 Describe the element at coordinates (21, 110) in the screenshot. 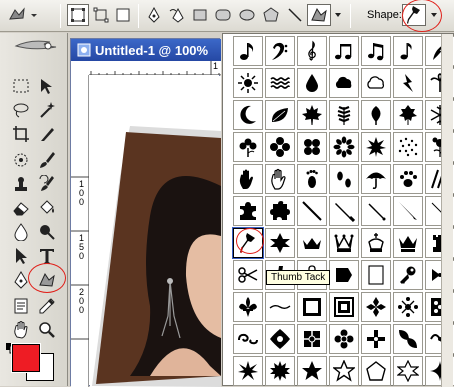

I see `lasso-tool` at that location.